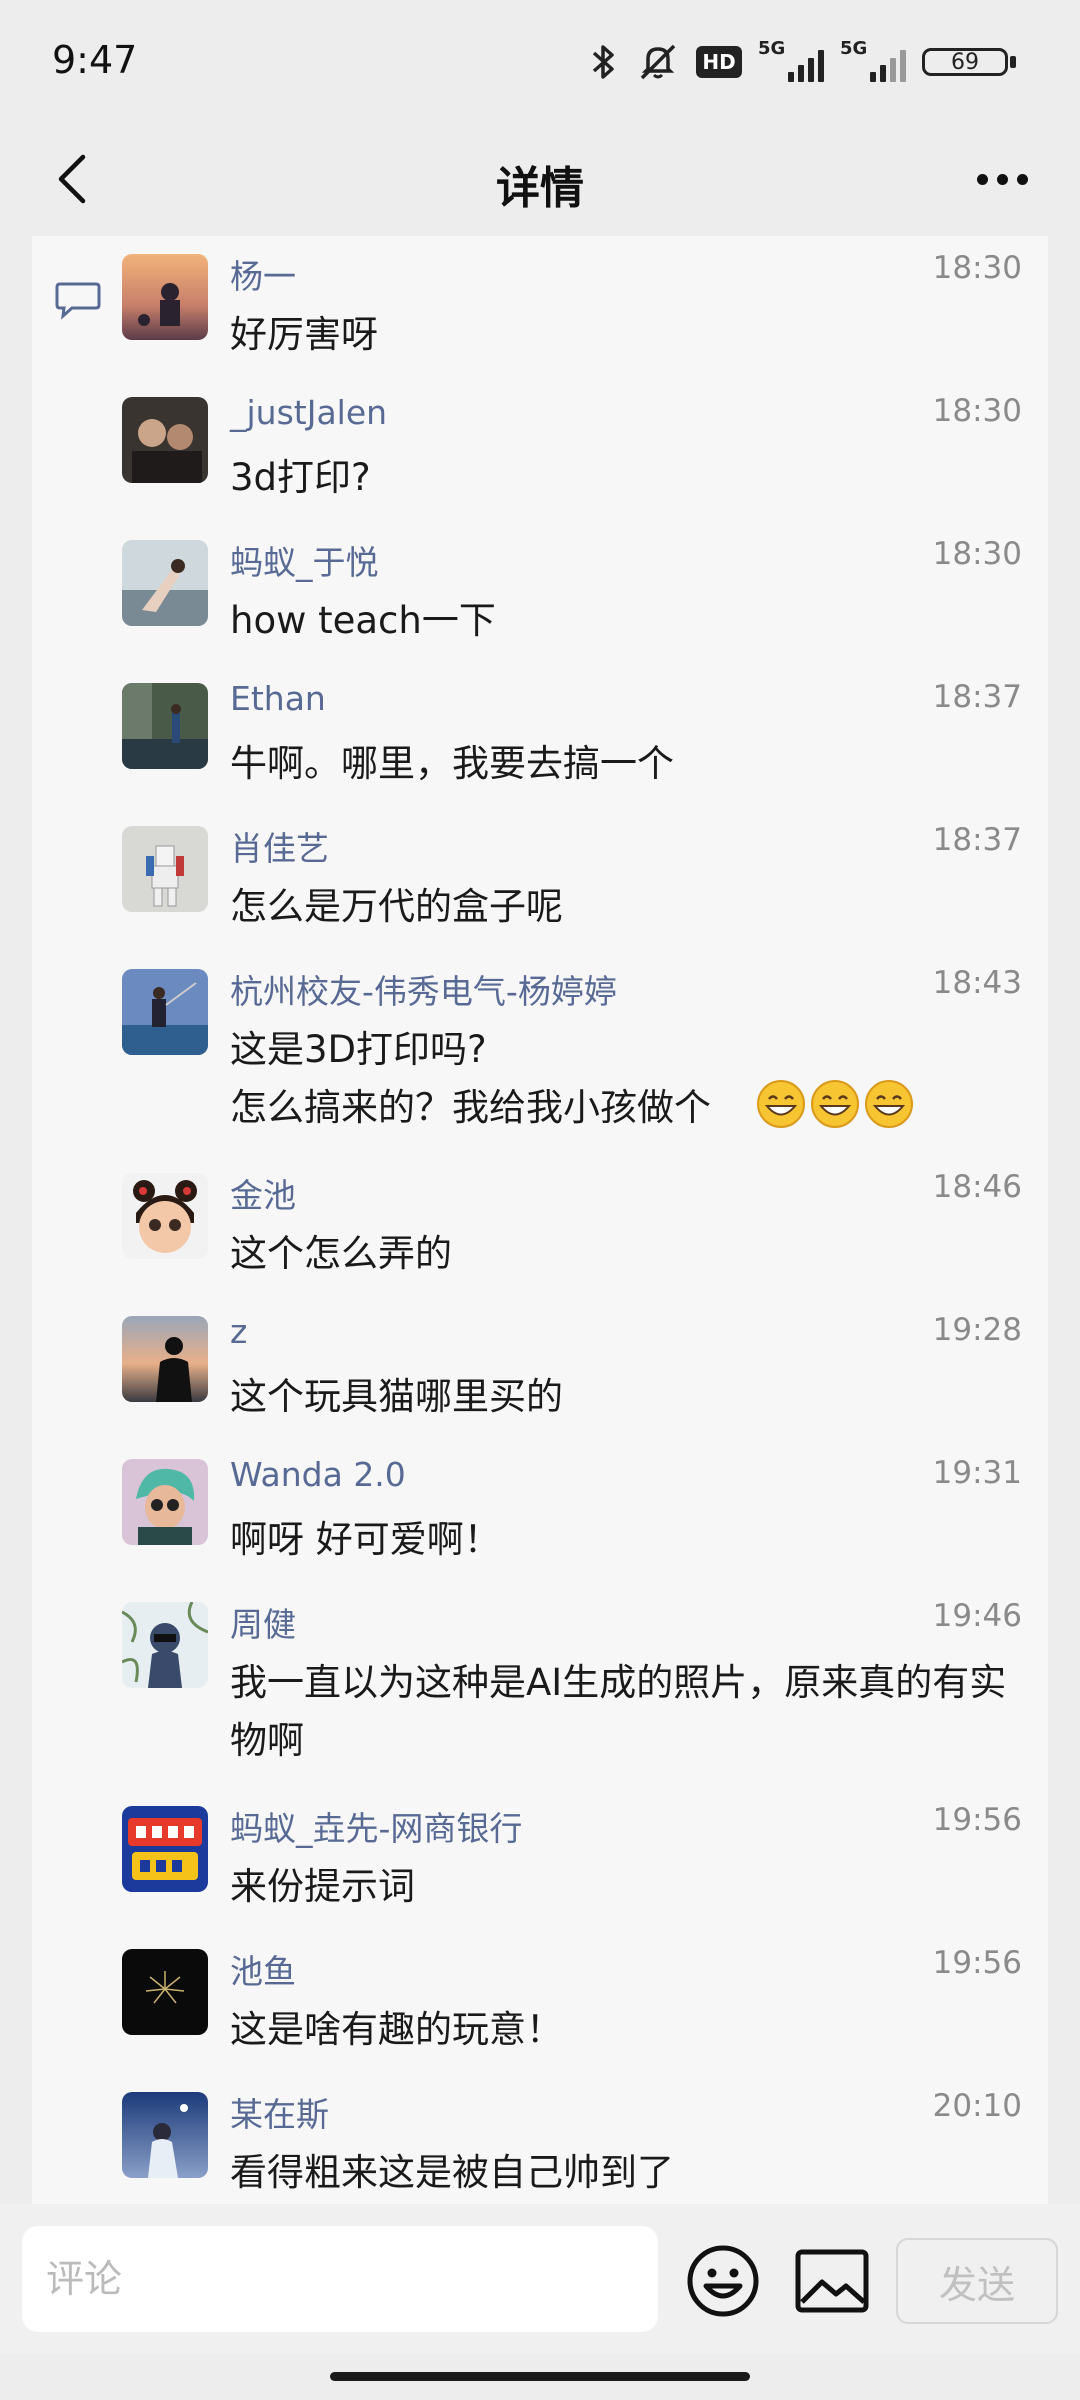  Describe the element at coordinates (95, 60) in the screenshot. I see `status-time: 9:47` at that location.